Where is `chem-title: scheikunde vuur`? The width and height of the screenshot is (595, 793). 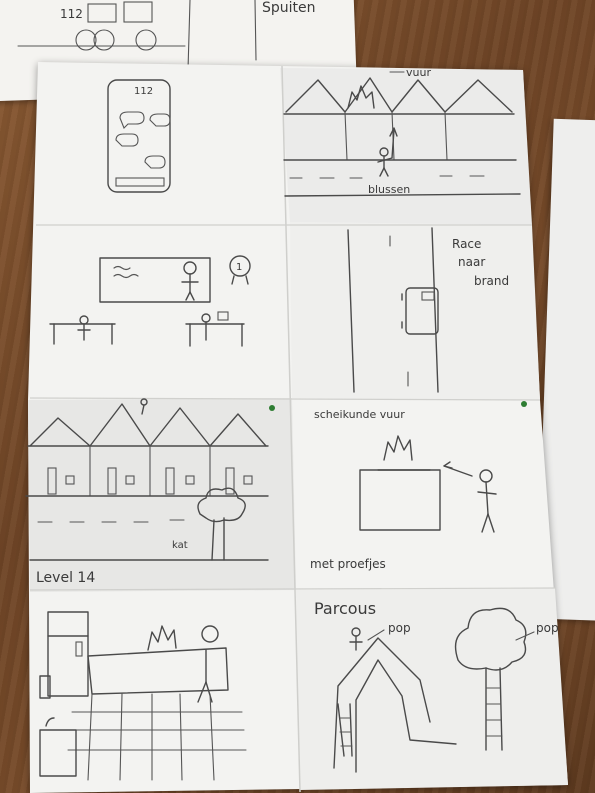 chem-title: scheikunde vuur is located at coordinates (359, 414).